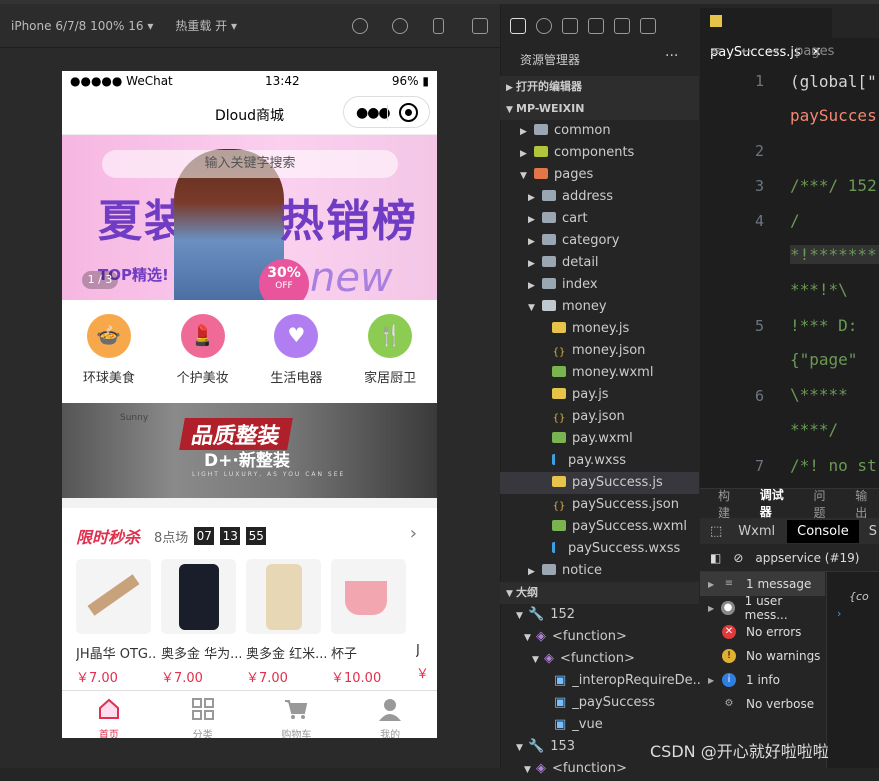 The image size is (879, 781). What do you see at coordinates (599, 505) in the screenshot?
I see `tree-file: {} paySuccess.json` at bounding box center [599, 505].